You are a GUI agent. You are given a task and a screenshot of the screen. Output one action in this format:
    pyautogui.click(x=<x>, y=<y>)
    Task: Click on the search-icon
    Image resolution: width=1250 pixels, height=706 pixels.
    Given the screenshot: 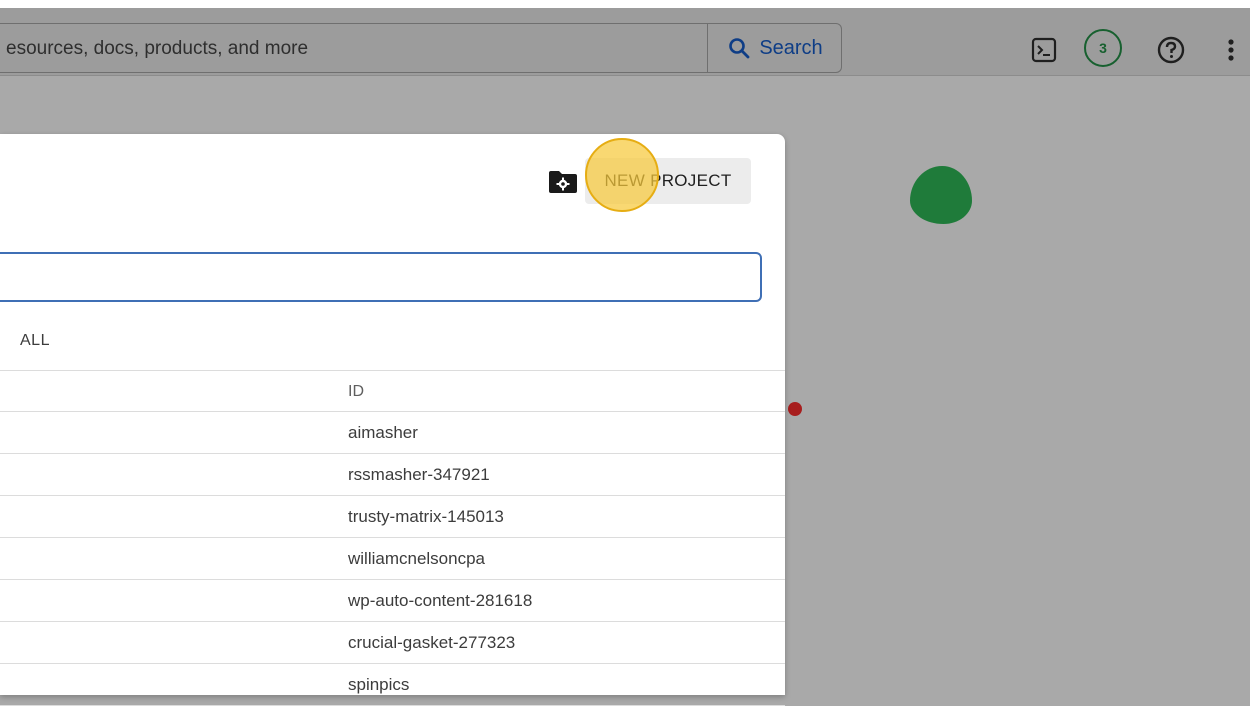 What is the action you would take?
    pyautogui.click(x=739, y=48)
    